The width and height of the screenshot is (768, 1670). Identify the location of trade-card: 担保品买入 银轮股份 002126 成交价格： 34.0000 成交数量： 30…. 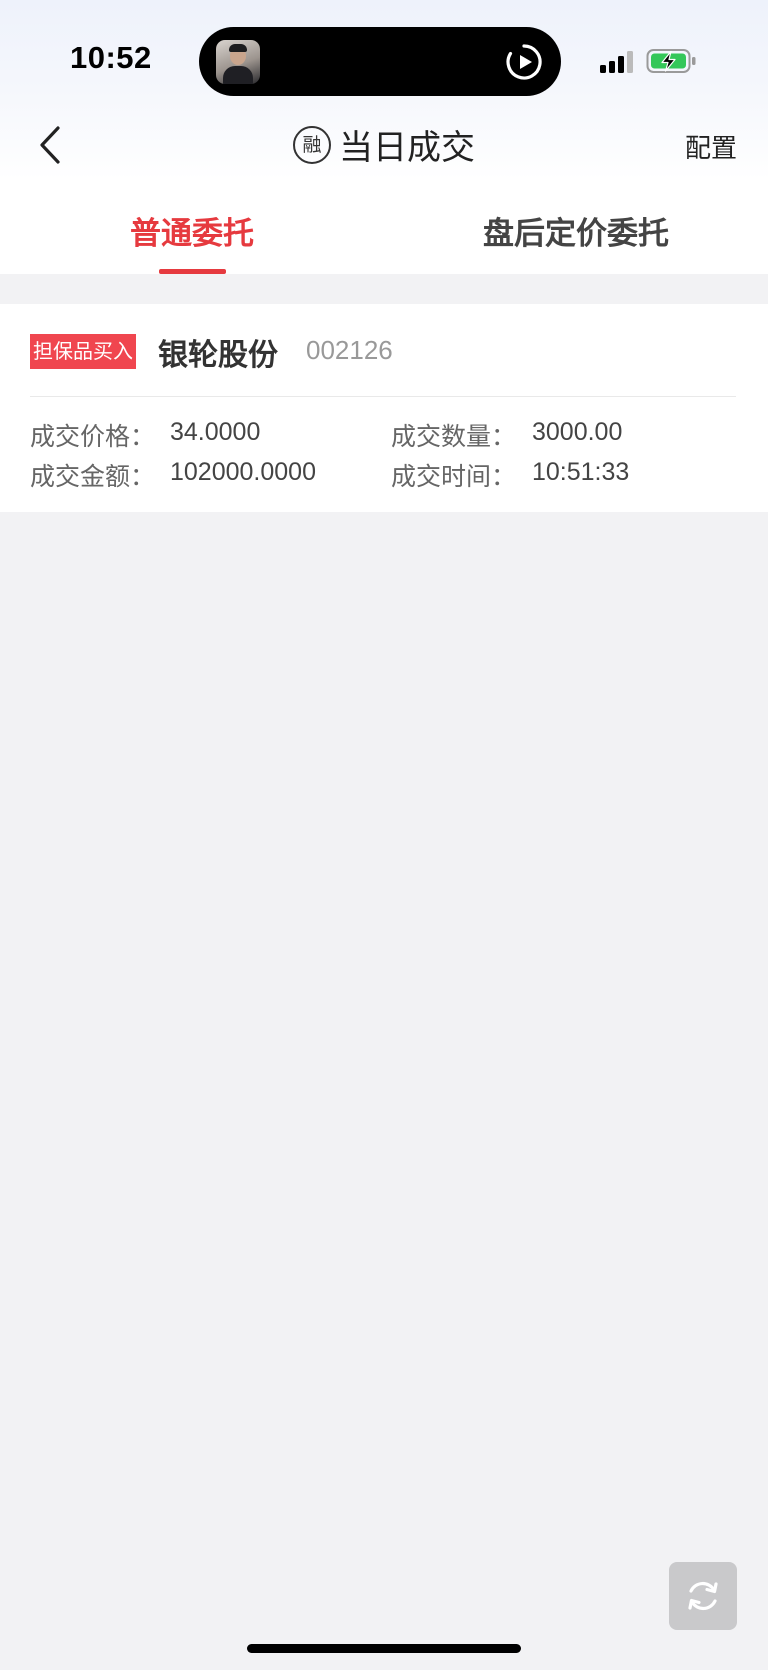
(384, 408).